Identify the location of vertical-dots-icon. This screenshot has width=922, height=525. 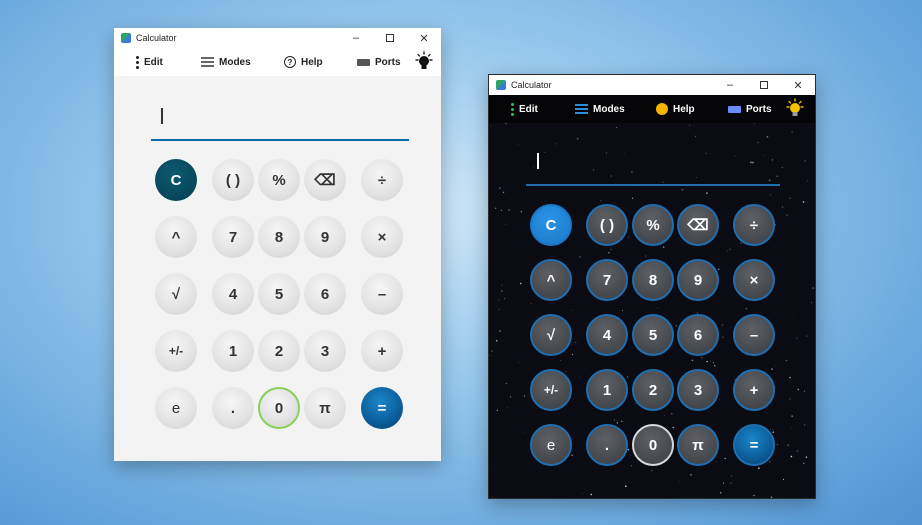
(512, 109).